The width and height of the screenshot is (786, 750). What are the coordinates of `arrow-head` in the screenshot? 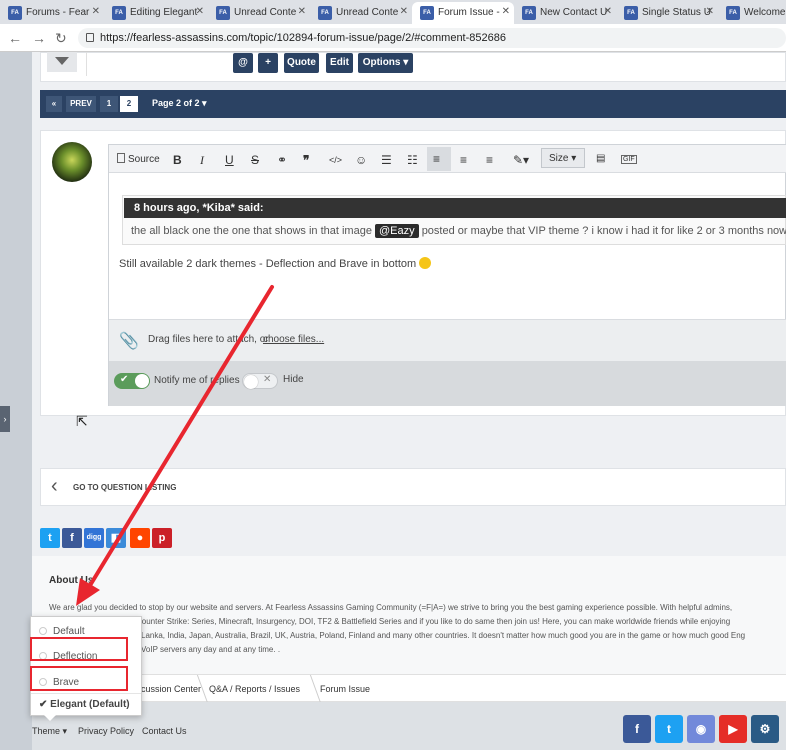 It's located at (88, 592).